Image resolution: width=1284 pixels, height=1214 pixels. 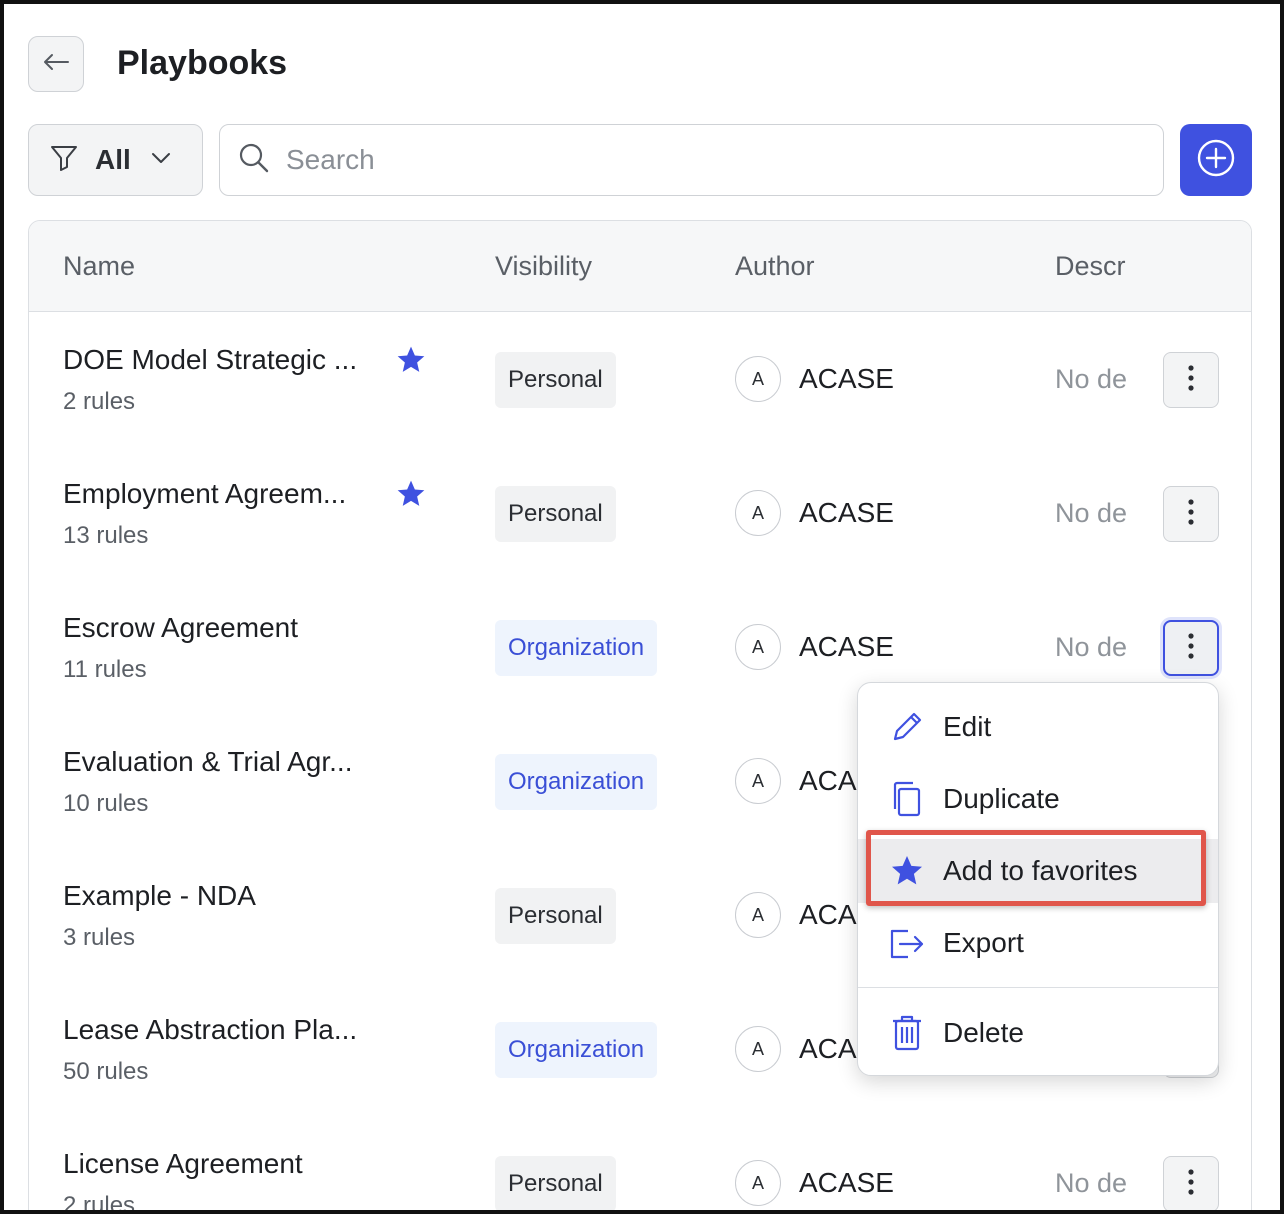 I want to click on search-icon, so click(x=254, y=160).